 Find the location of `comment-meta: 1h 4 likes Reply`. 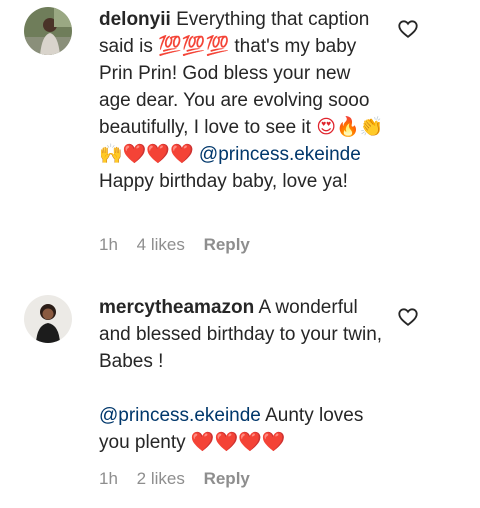

comment-meta: 1h 4 likes Reply is located at coordinates (181, 245).